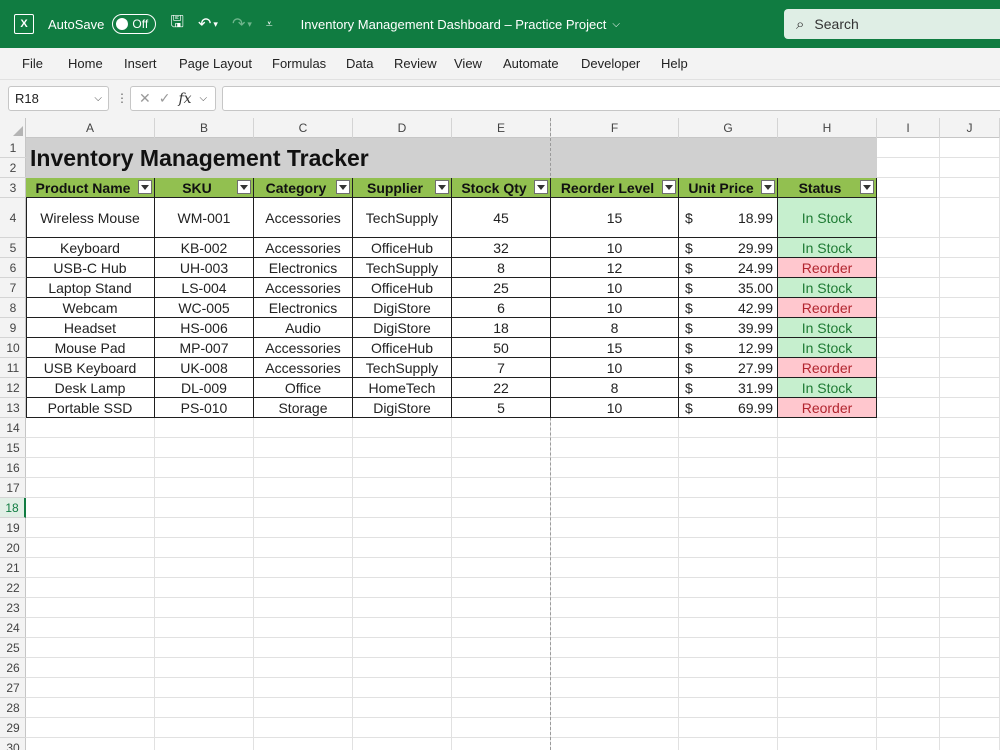 The height and width of the screenshot is (750, 1000). Describe the element at coordinates (303, 188) in the screenshot. I see `table-header-category: Category` at that location.